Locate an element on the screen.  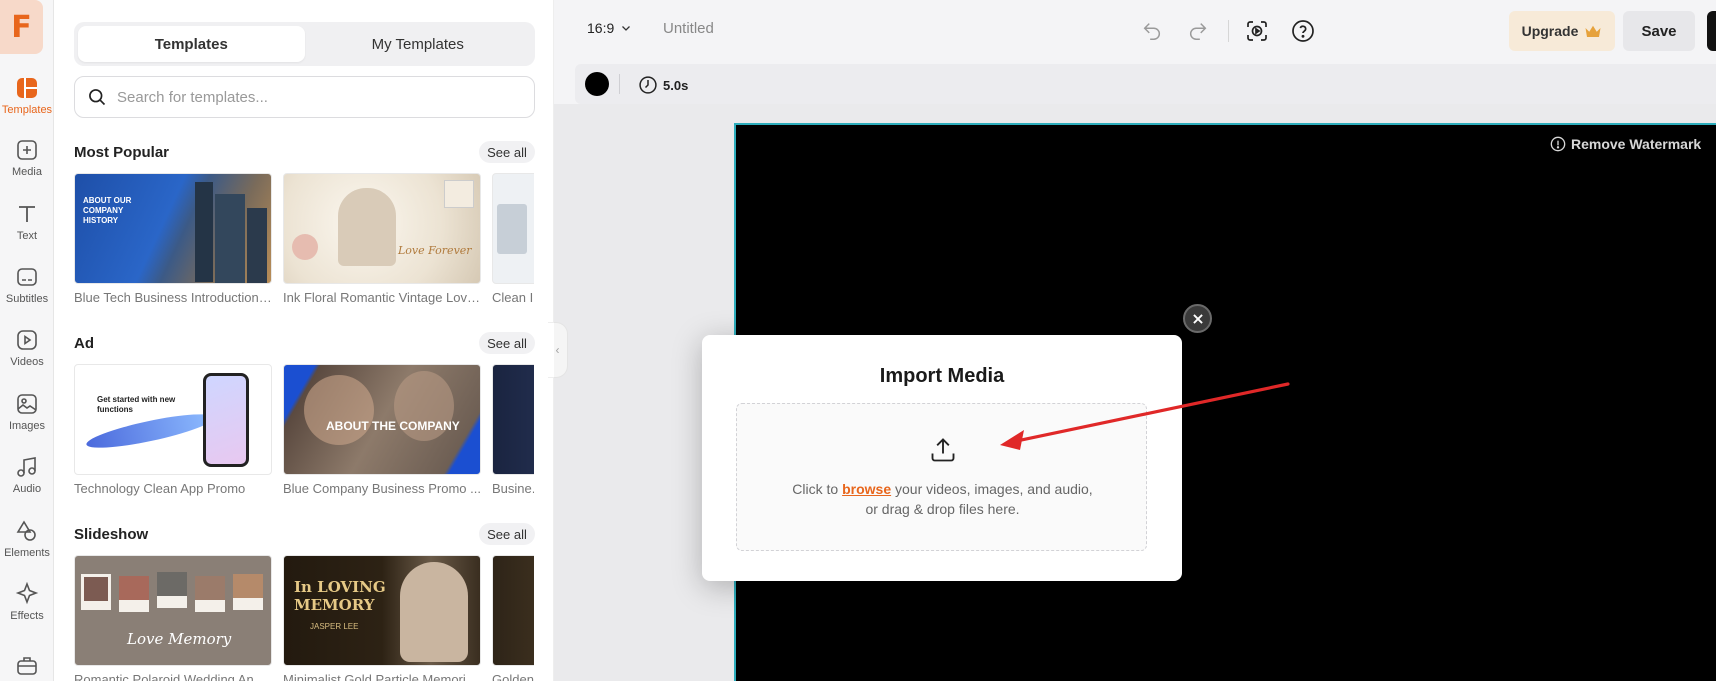
template-thumbnail: Get started with new functions is located at coordinates (173, 419).